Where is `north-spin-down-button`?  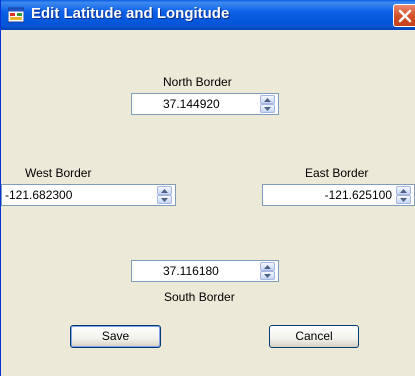
north-spin-down-button is located at coordinates (267, 108).